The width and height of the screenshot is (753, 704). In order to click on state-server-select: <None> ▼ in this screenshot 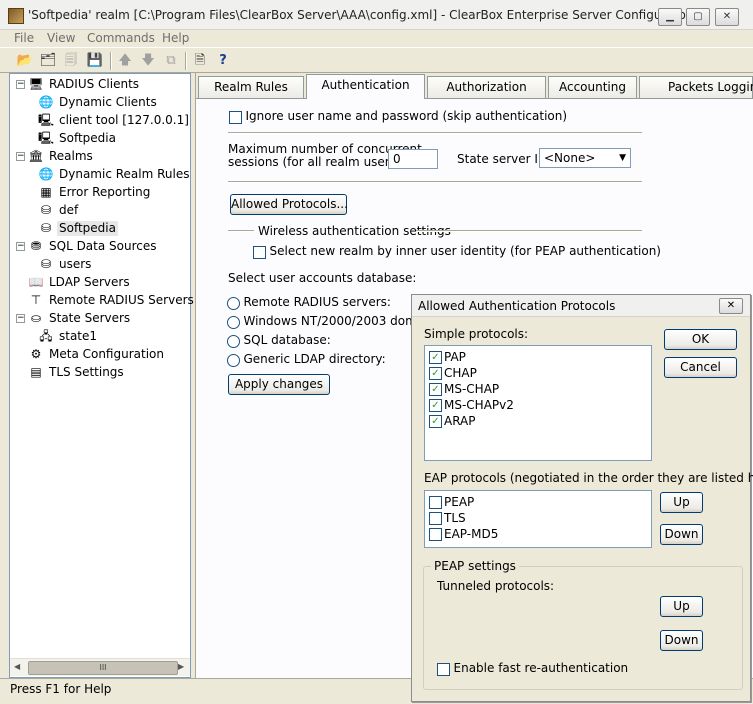, I will do `click(585, 158)`.